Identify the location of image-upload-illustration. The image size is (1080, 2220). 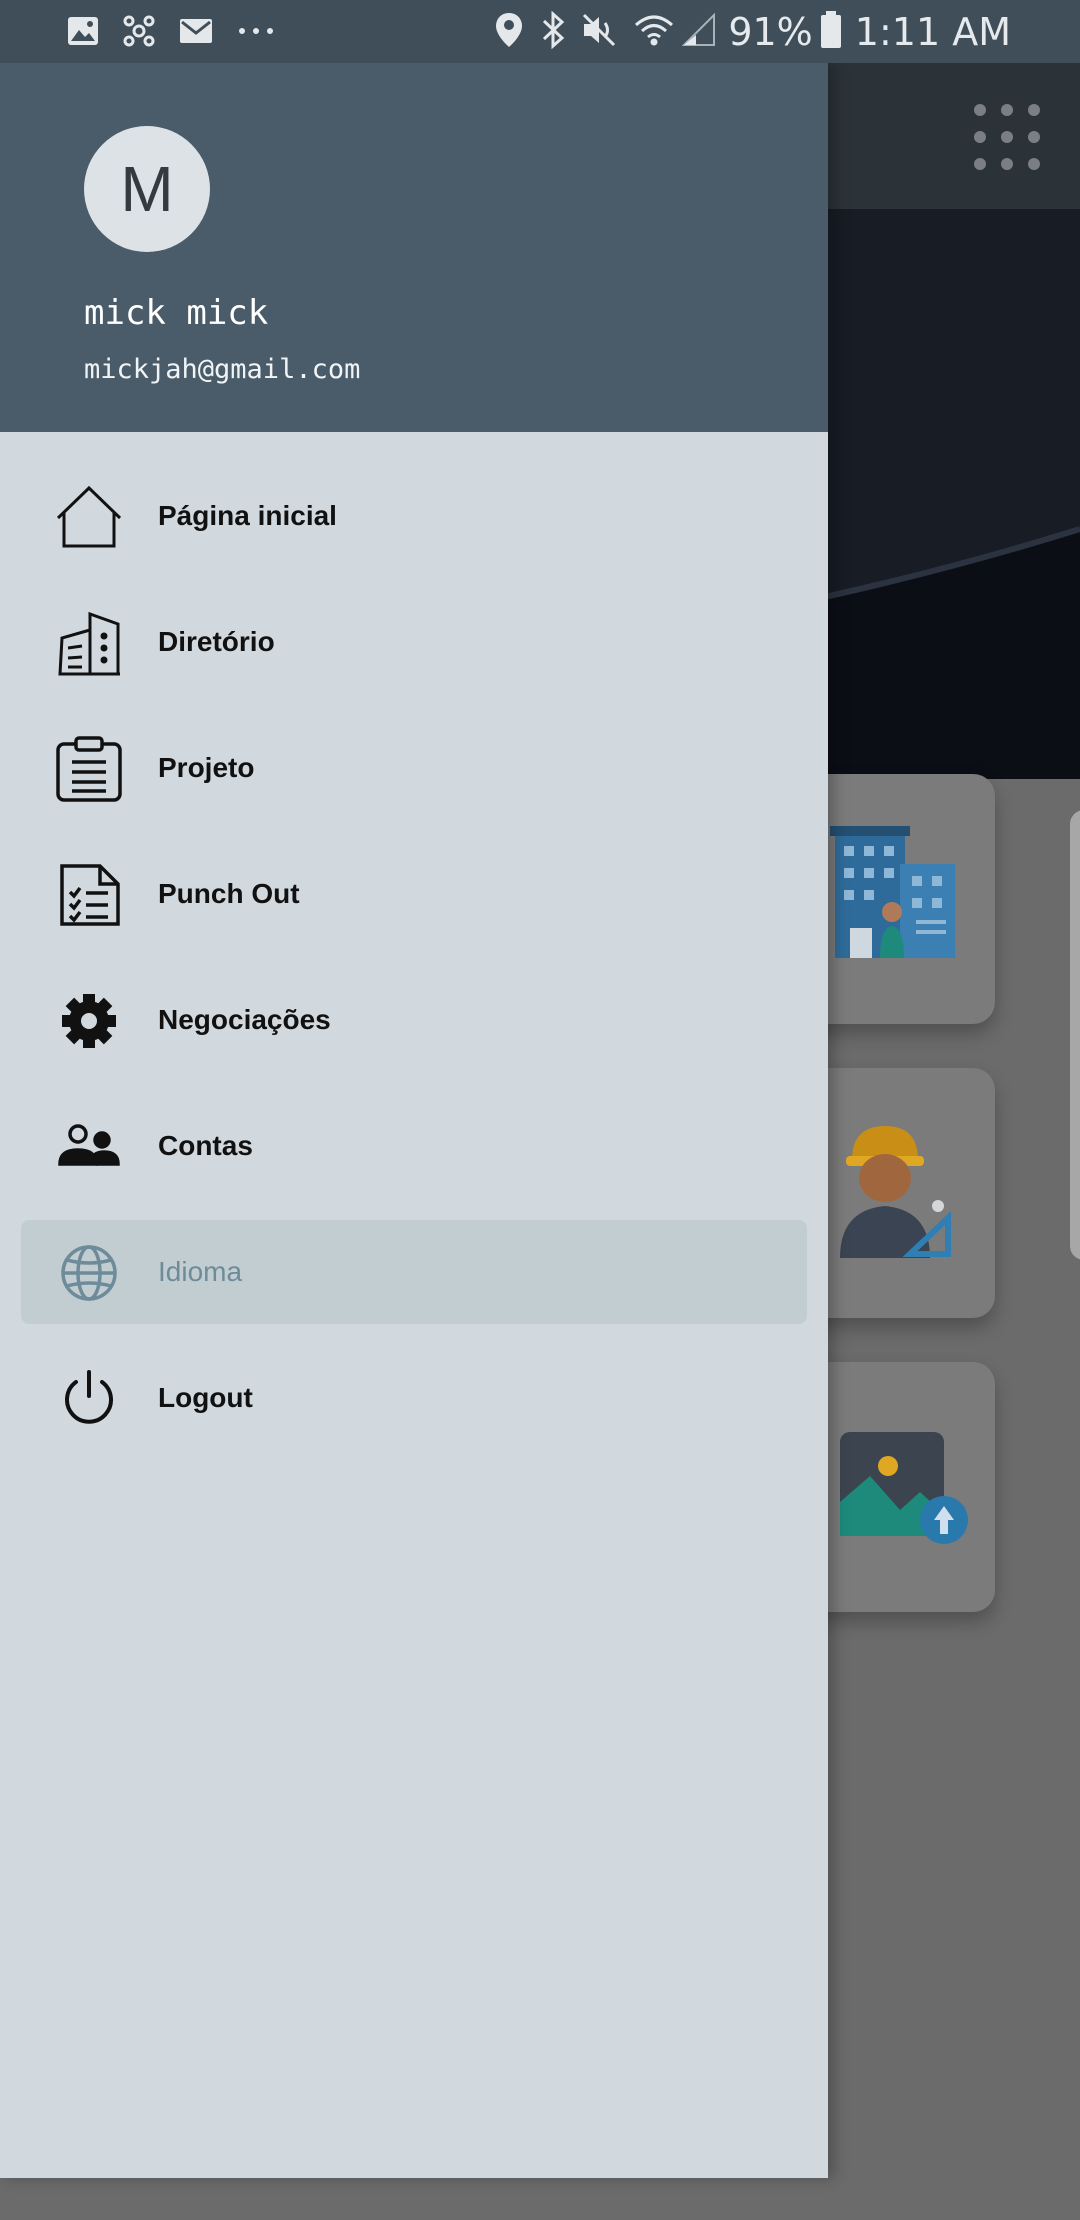
(910, 1494).